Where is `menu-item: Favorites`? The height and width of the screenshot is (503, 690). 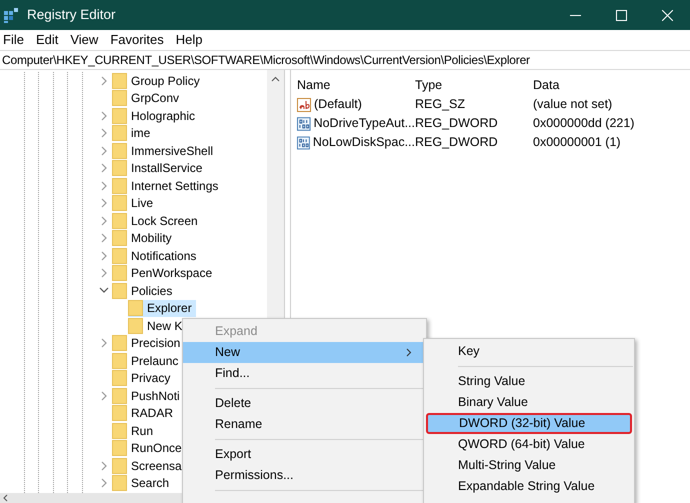
menu-item: Favorites is located at coordinates (137, 40).